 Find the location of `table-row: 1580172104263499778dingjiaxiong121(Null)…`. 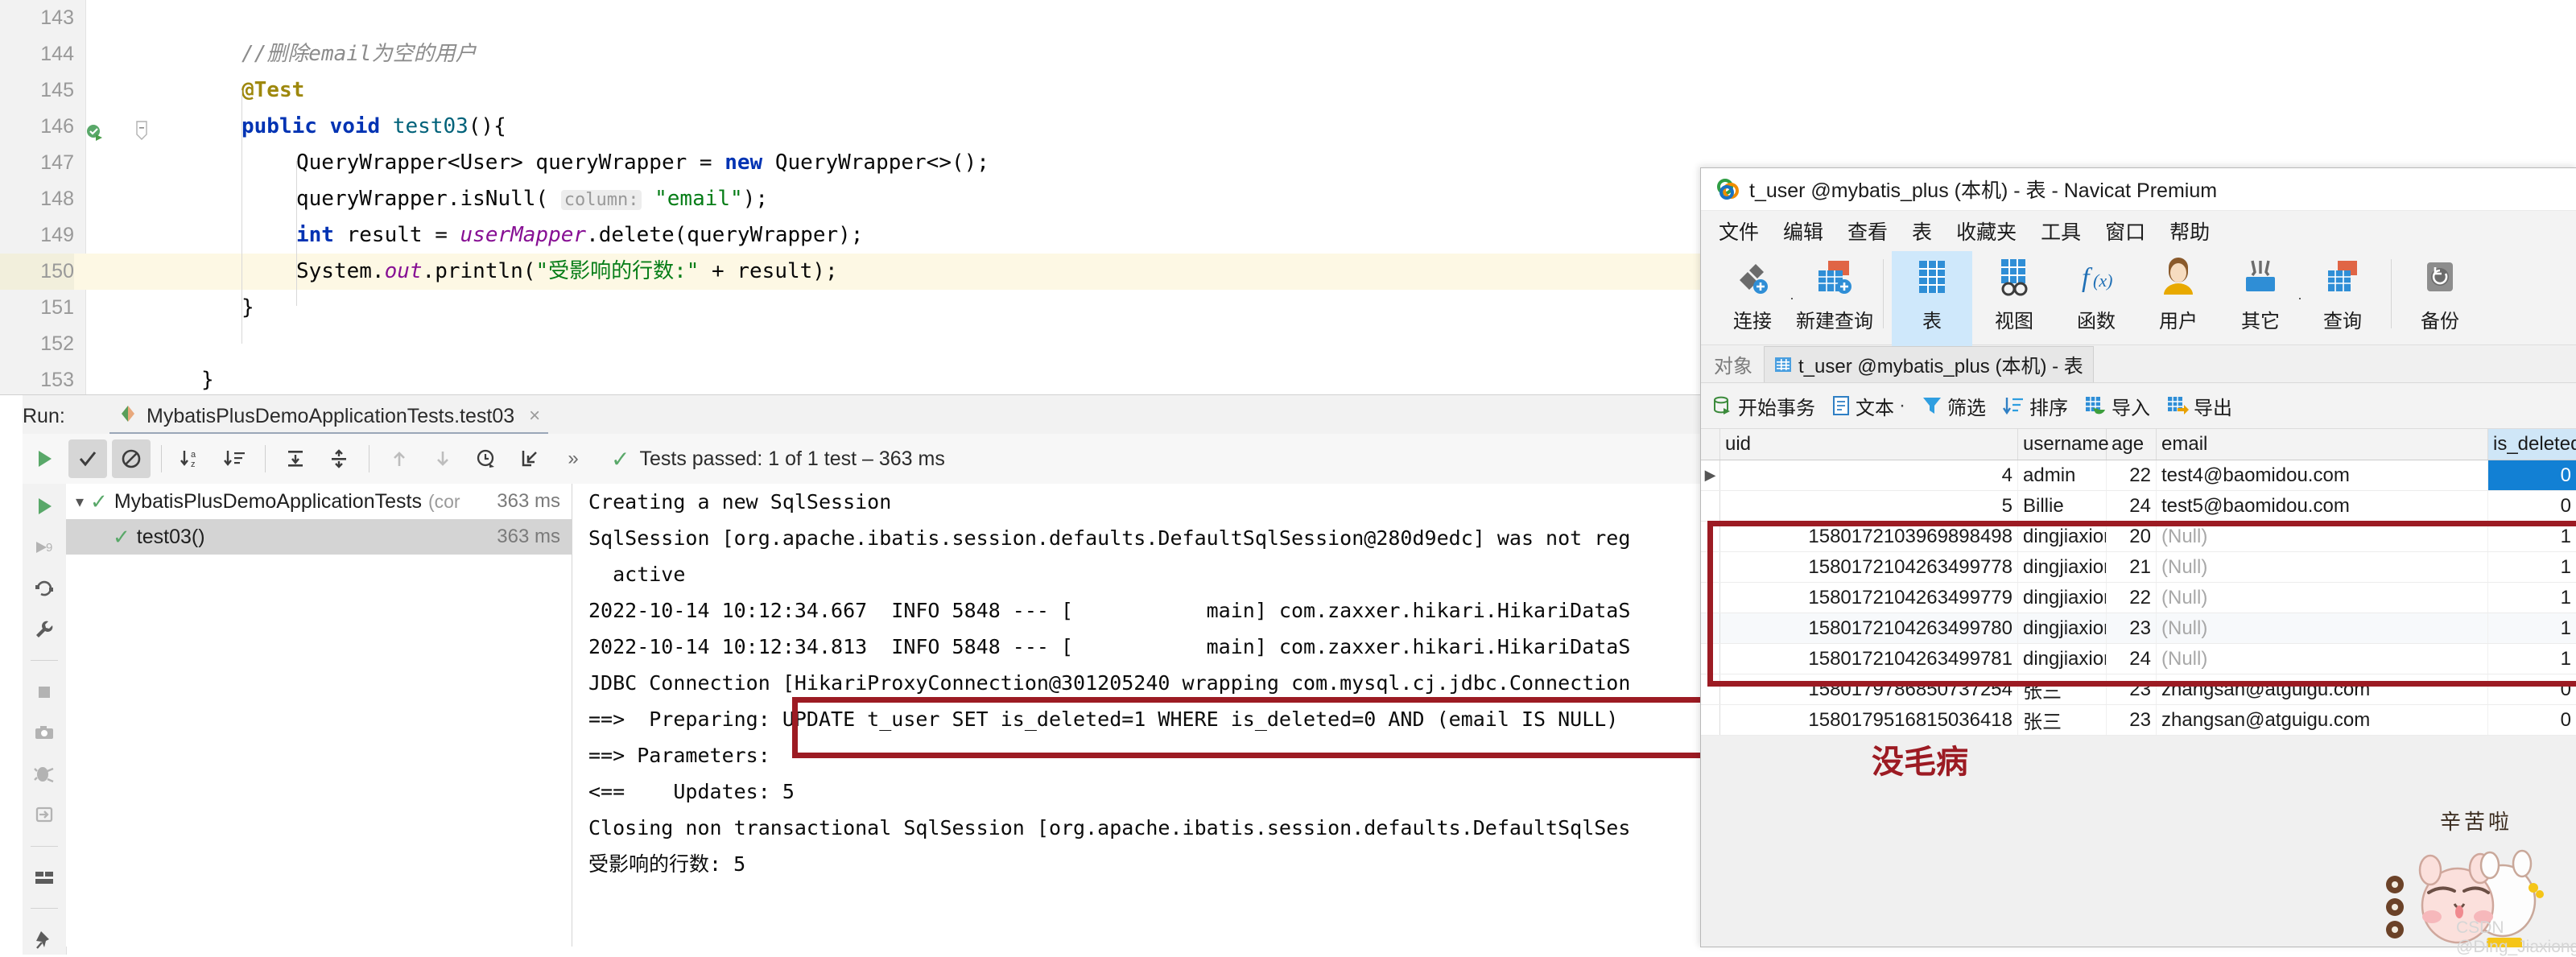

table-row: 1580172104263499778dingjiaxiong121(Null)… is located at coordinates (2138, 568).